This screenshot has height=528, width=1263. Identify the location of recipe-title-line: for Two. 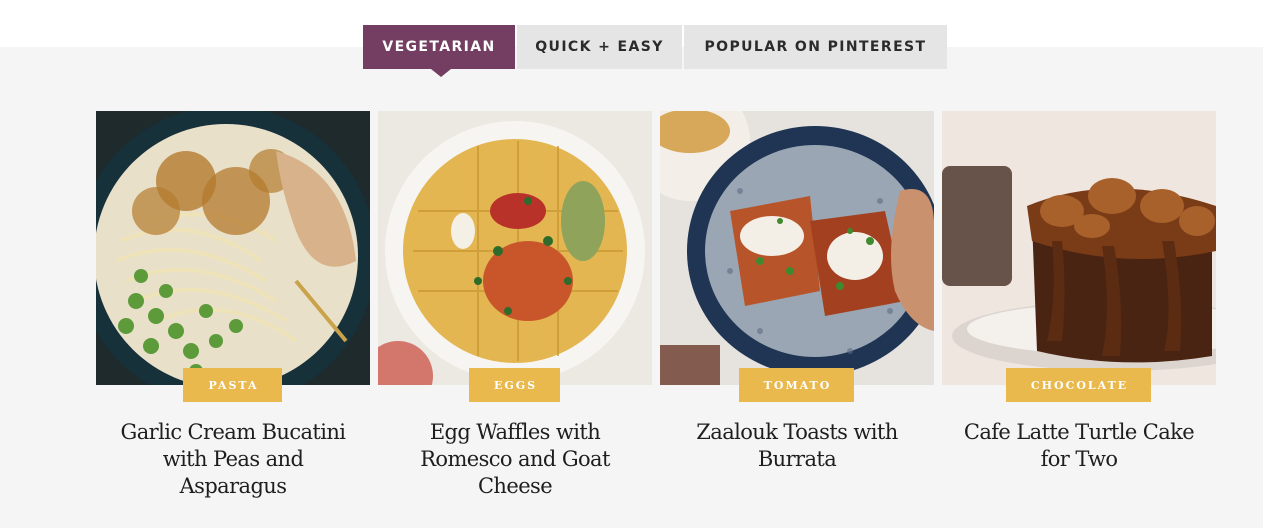
(1079, 459).